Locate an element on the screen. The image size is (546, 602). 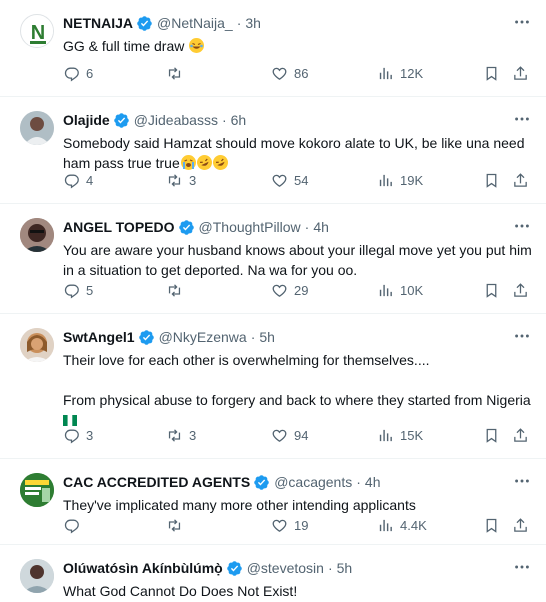
view-count: 4.4K is located at coordinates (413, 525).